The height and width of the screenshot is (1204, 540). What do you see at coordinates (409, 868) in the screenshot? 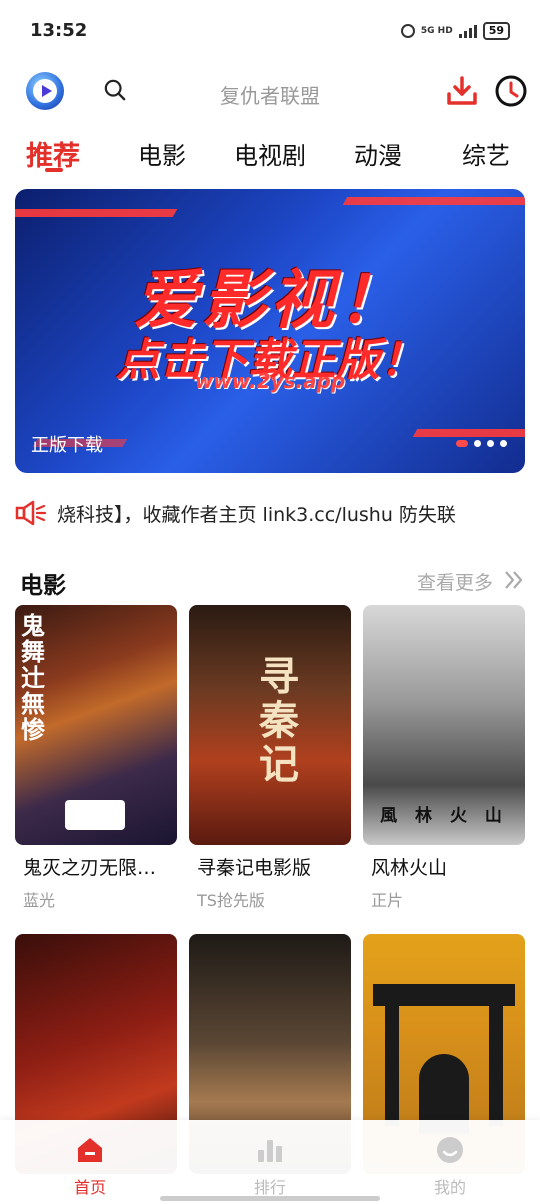
I see `movie-title: 风林火山` at bounding box center [409, 868].